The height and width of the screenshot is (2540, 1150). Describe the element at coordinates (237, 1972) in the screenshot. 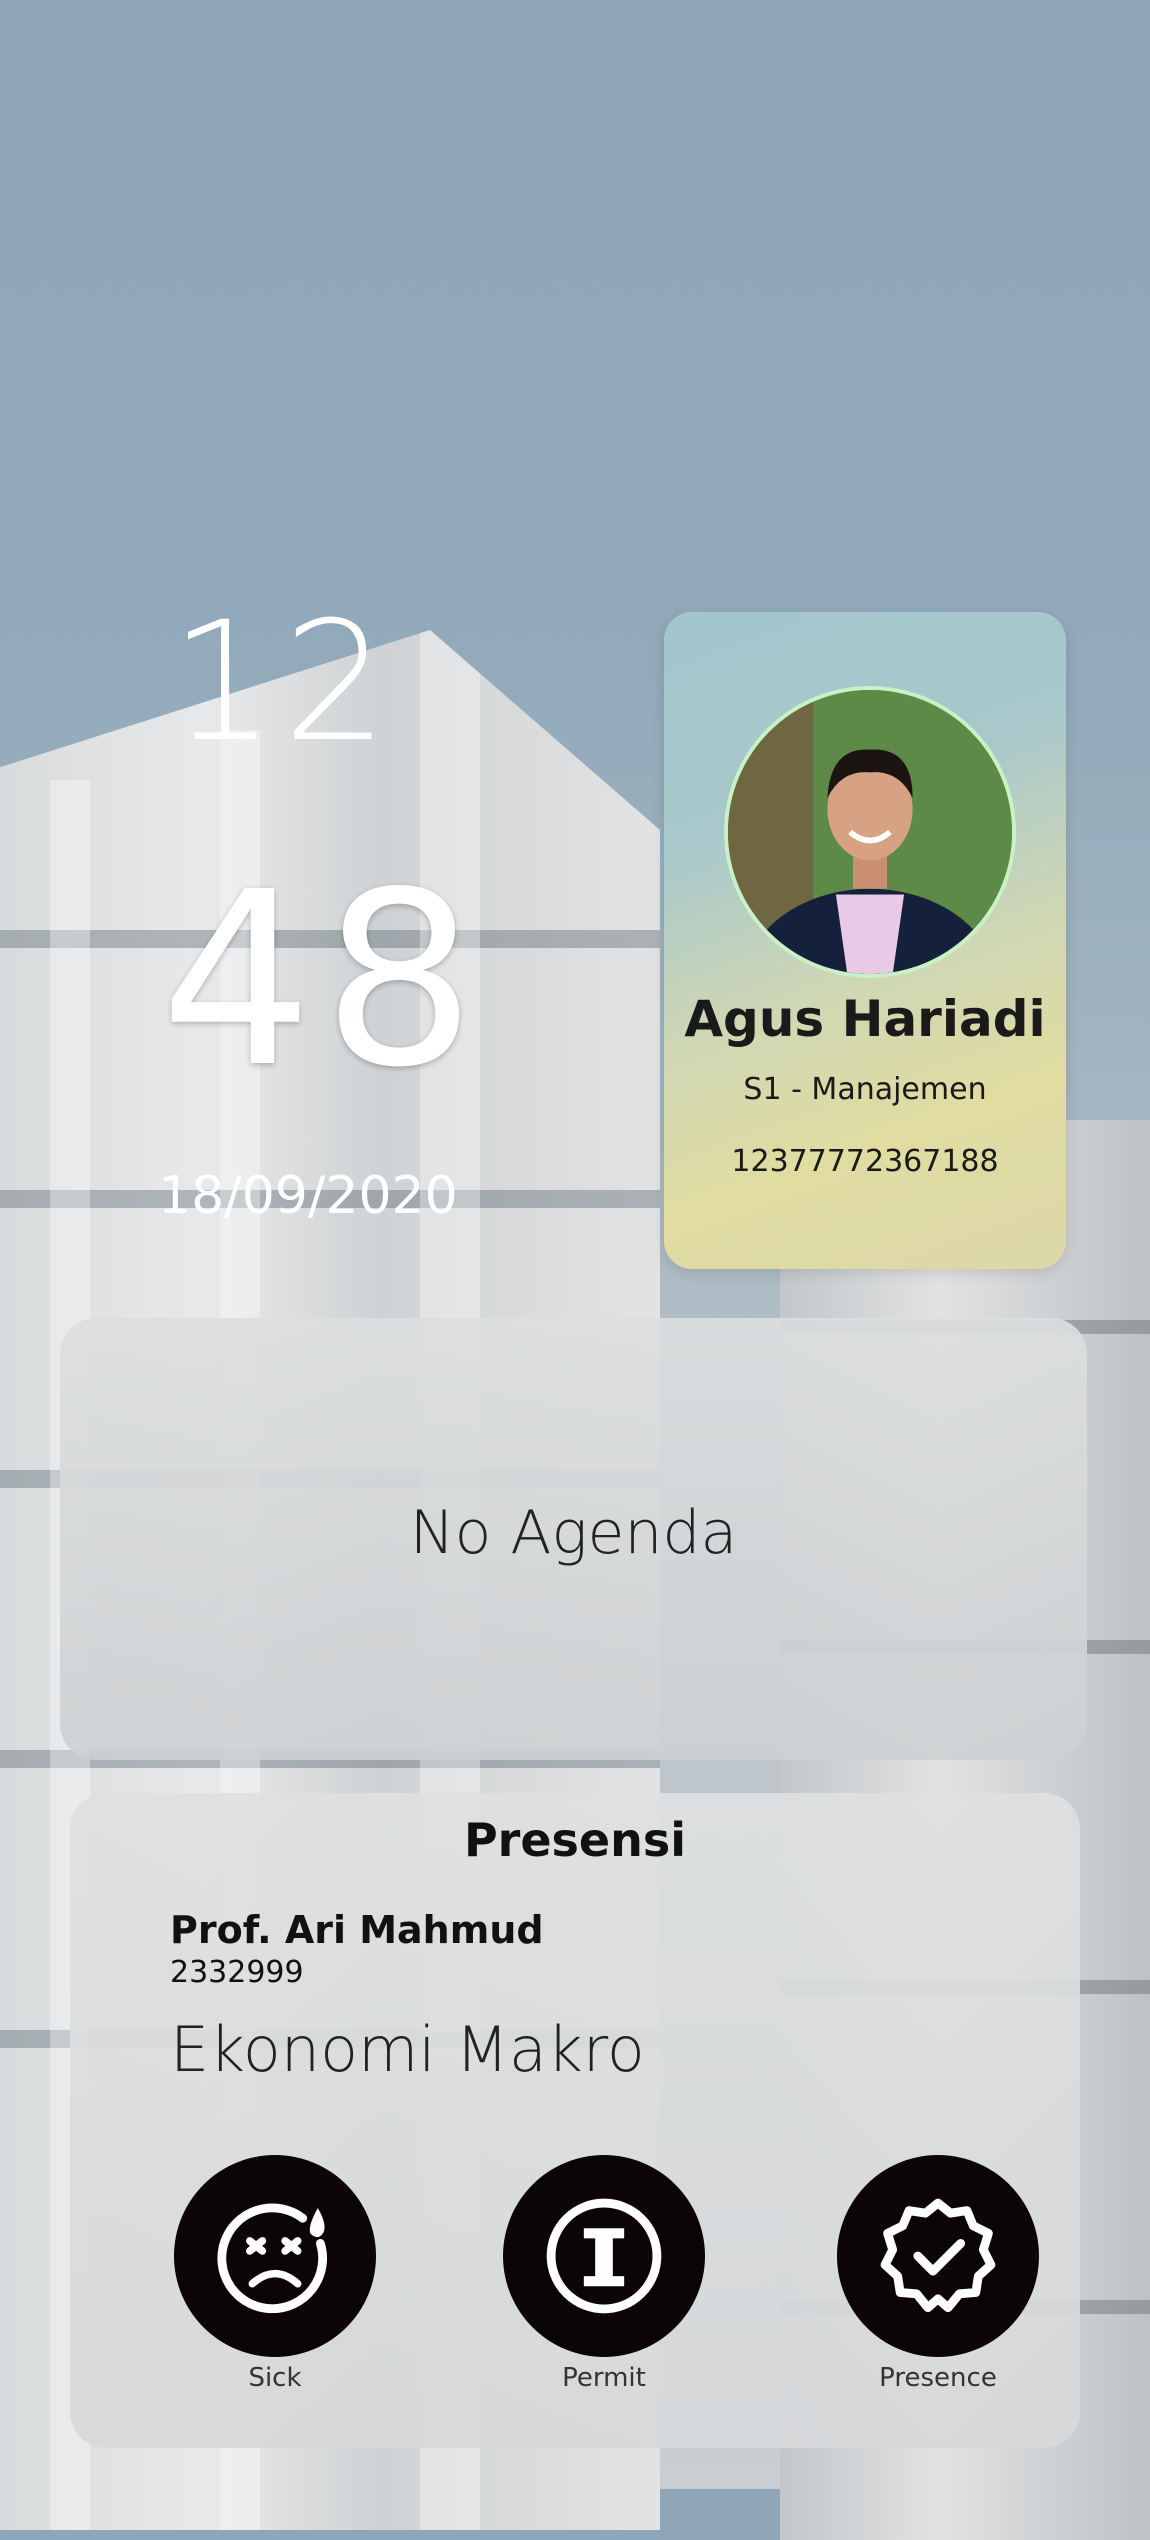

I see `lecturer-id: 2332999` at that location.